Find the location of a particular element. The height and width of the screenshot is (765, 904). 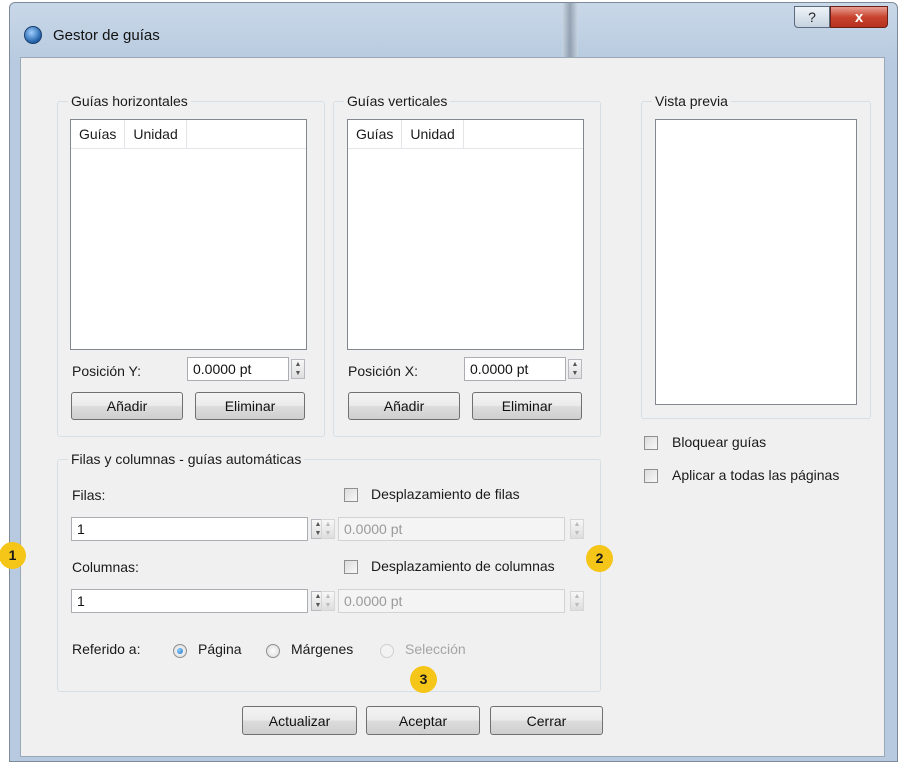

reference-selection-radio is located at coordinates (387, 651).